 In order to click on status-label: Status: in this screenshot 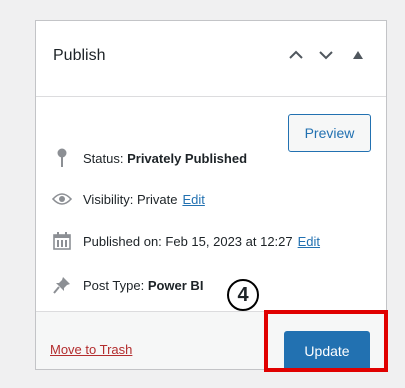, I will do `click(103, 158)`.